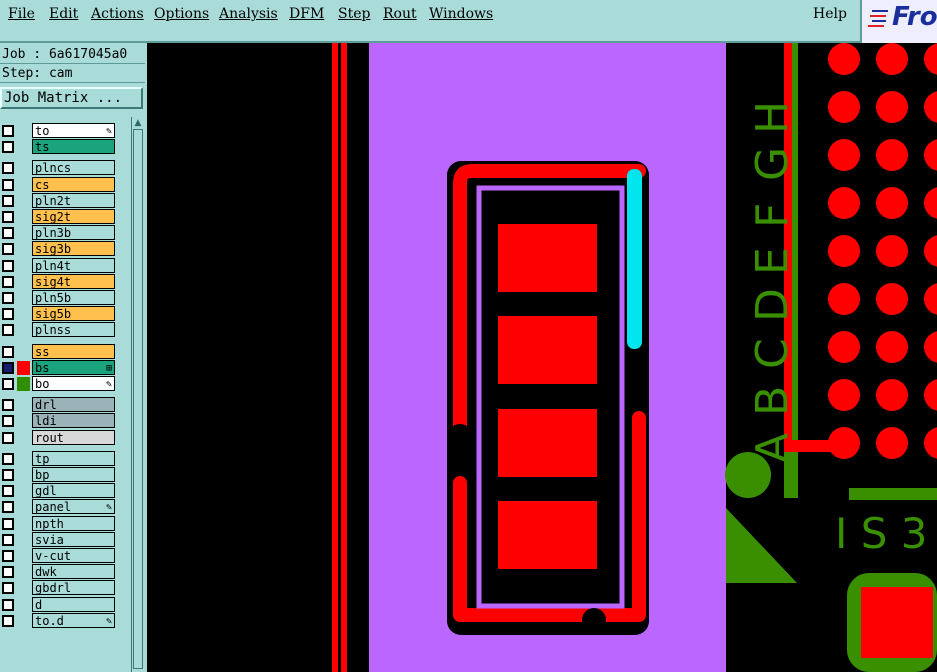 The width and height of the screenshot is (937, 672). What do you see at coordinates (73, 265) in the screenshot?
I see `layer-name: pln4t` at bounding box center [73, 265].